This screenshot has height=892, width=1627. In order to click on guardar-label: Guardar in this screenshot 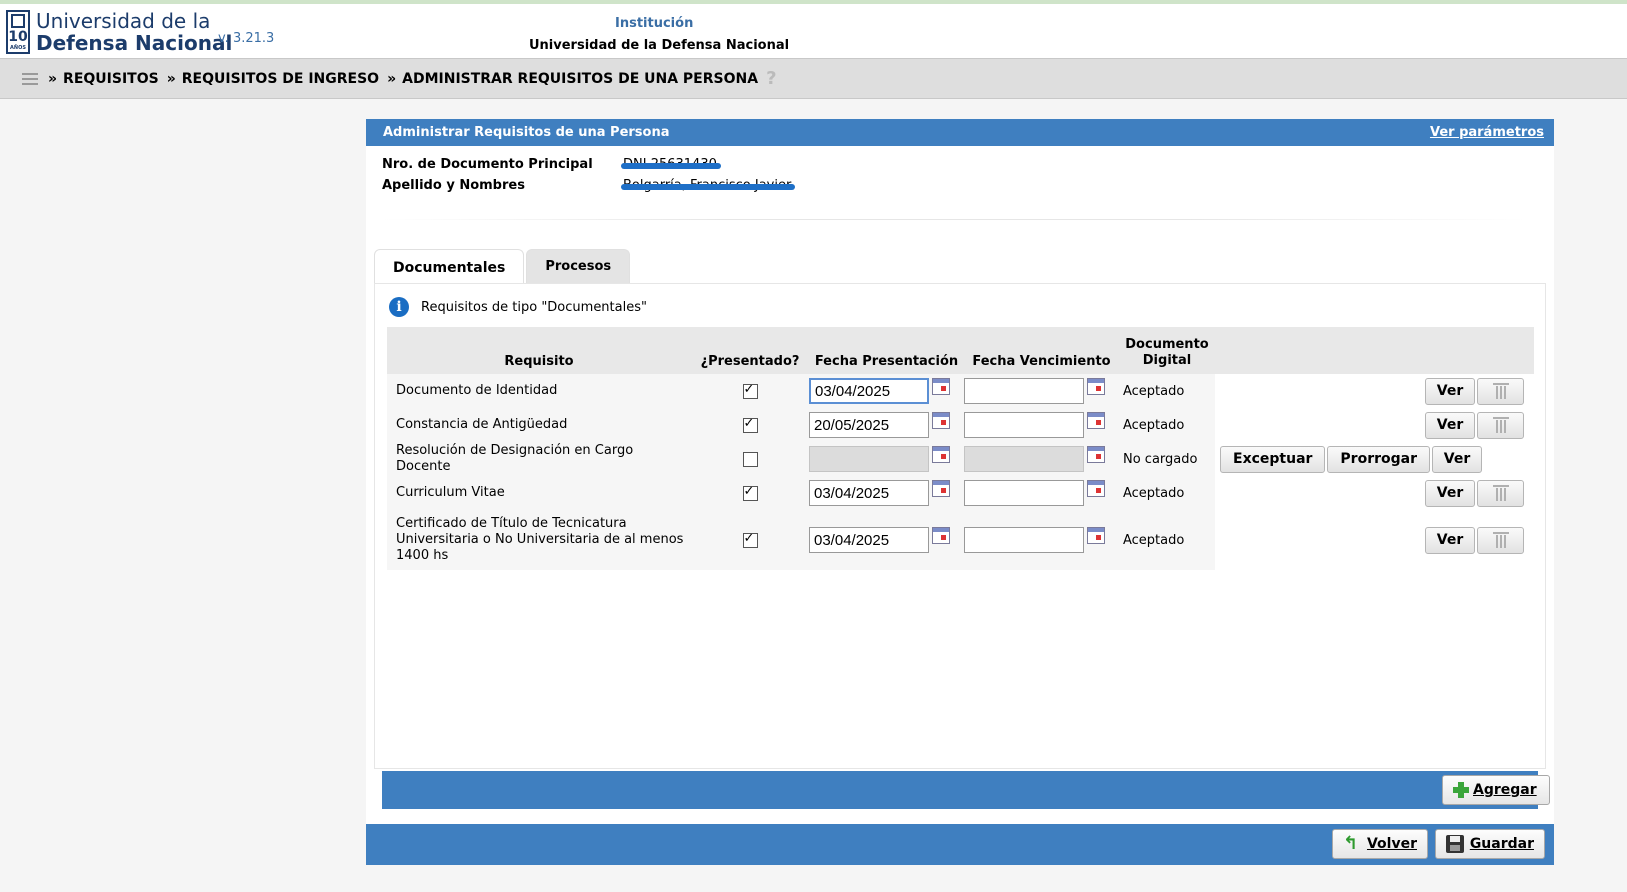, I will do `click(1501, 844)`.